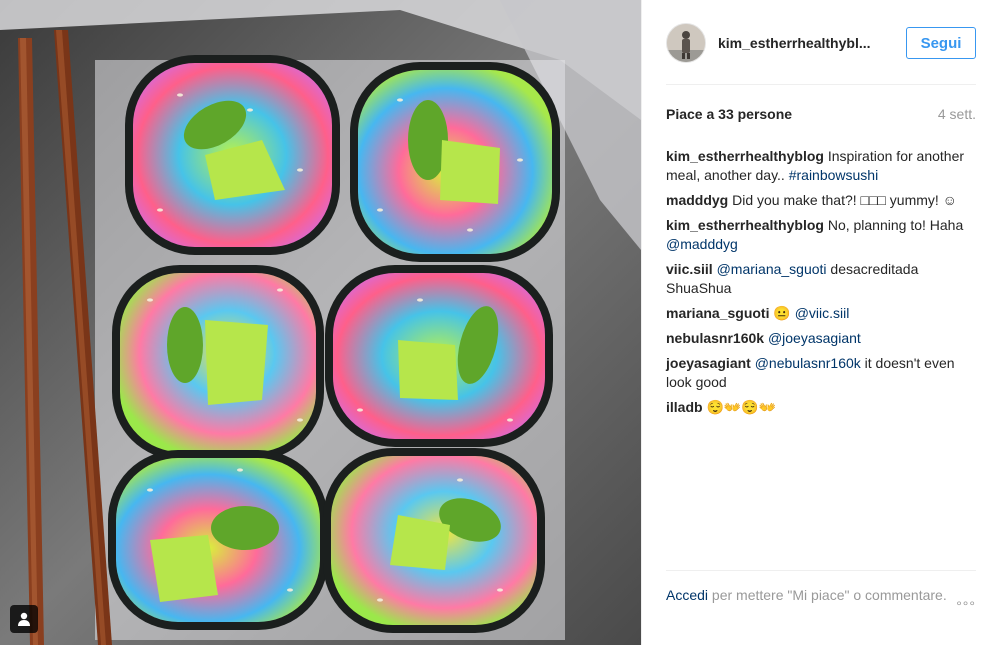 The image size is (1000, 645). I want to click on comment-username: viic.siil, so click(689, 269).